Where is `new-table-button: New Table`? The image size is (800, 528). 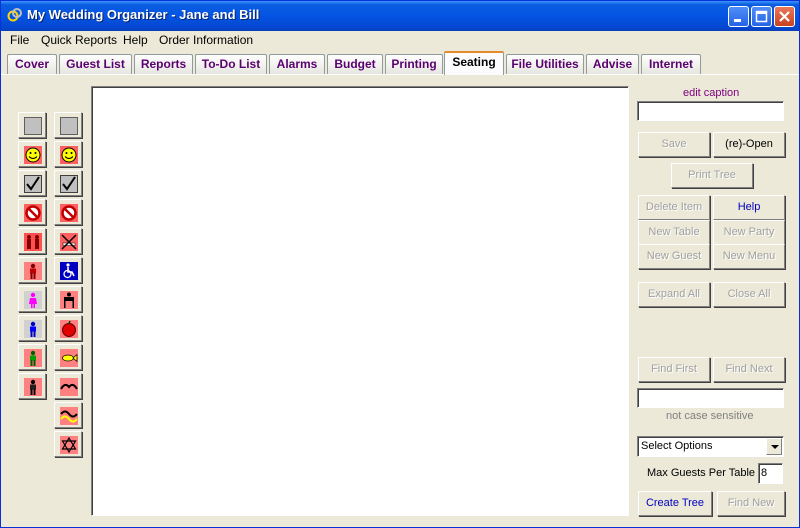
new-table-button: New Table is located at coordinates (674, 232).